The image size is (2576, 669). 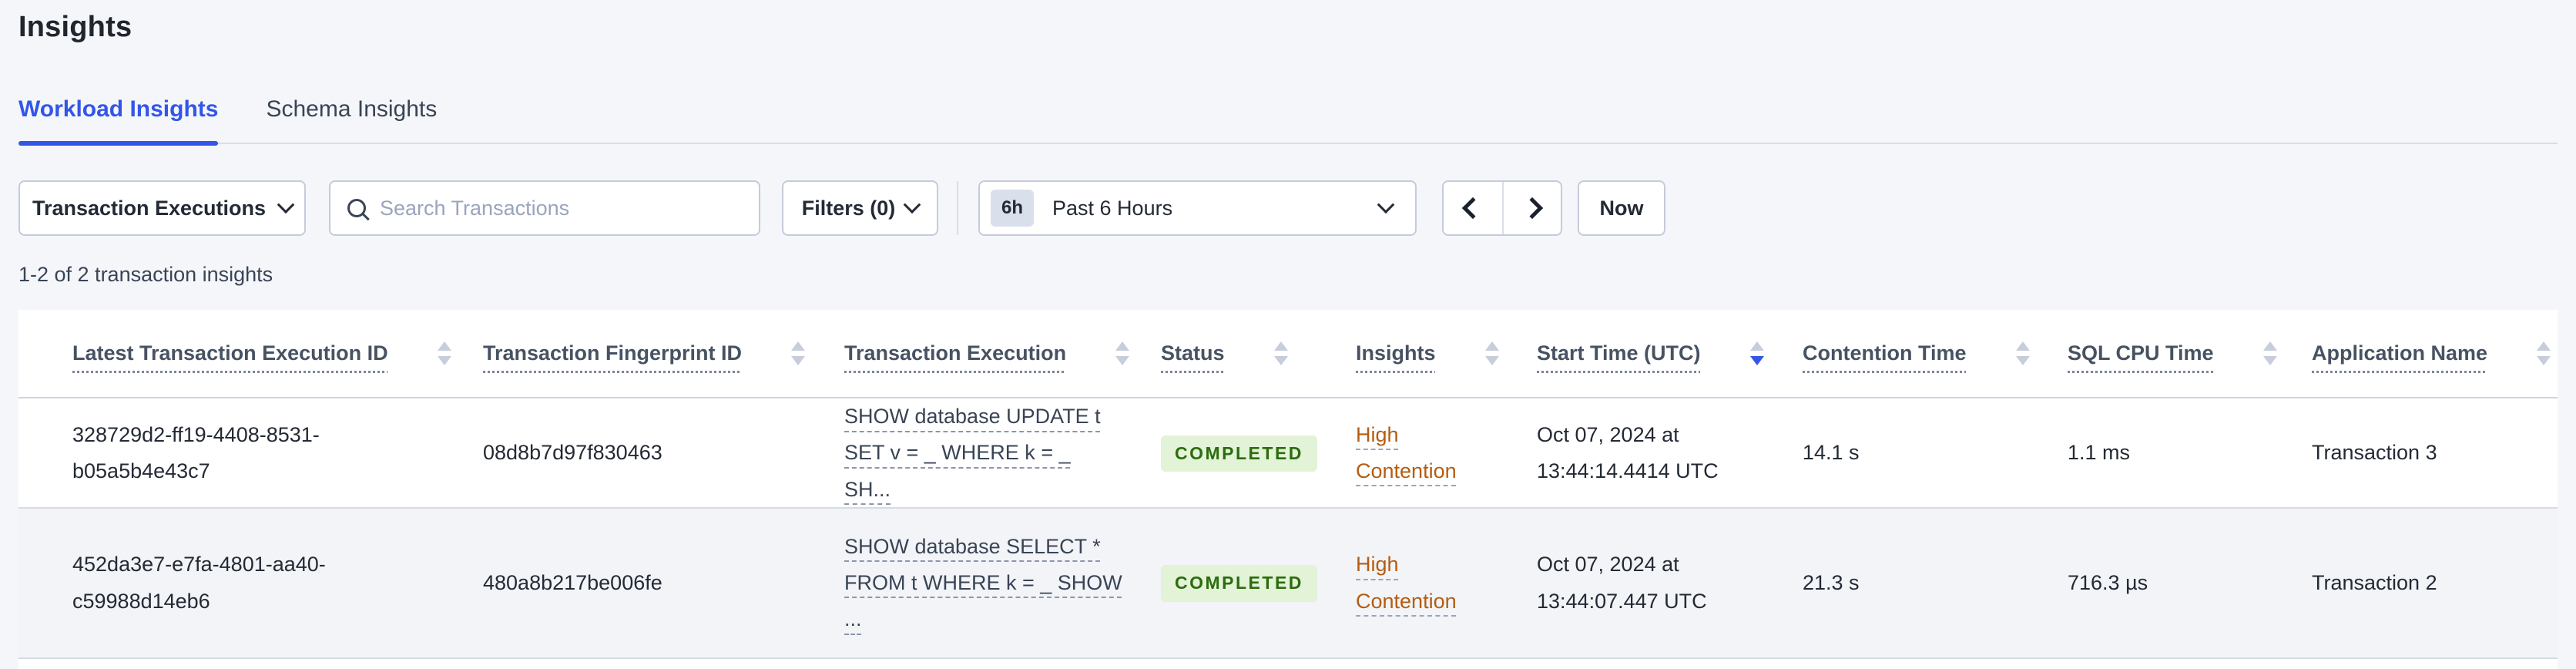 What do you see at coordinates (75, 27) in the screenshot?
I see `page-title: Insights` at bounding box center [75, 27].